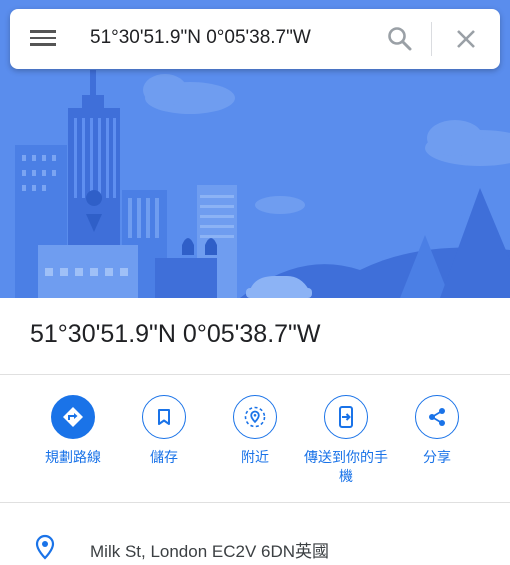 This screenshot has height=565, width=510. Describe the element at coordinates (346, 417) in the screenshot. I see `send-to-phone-icon` at that location.